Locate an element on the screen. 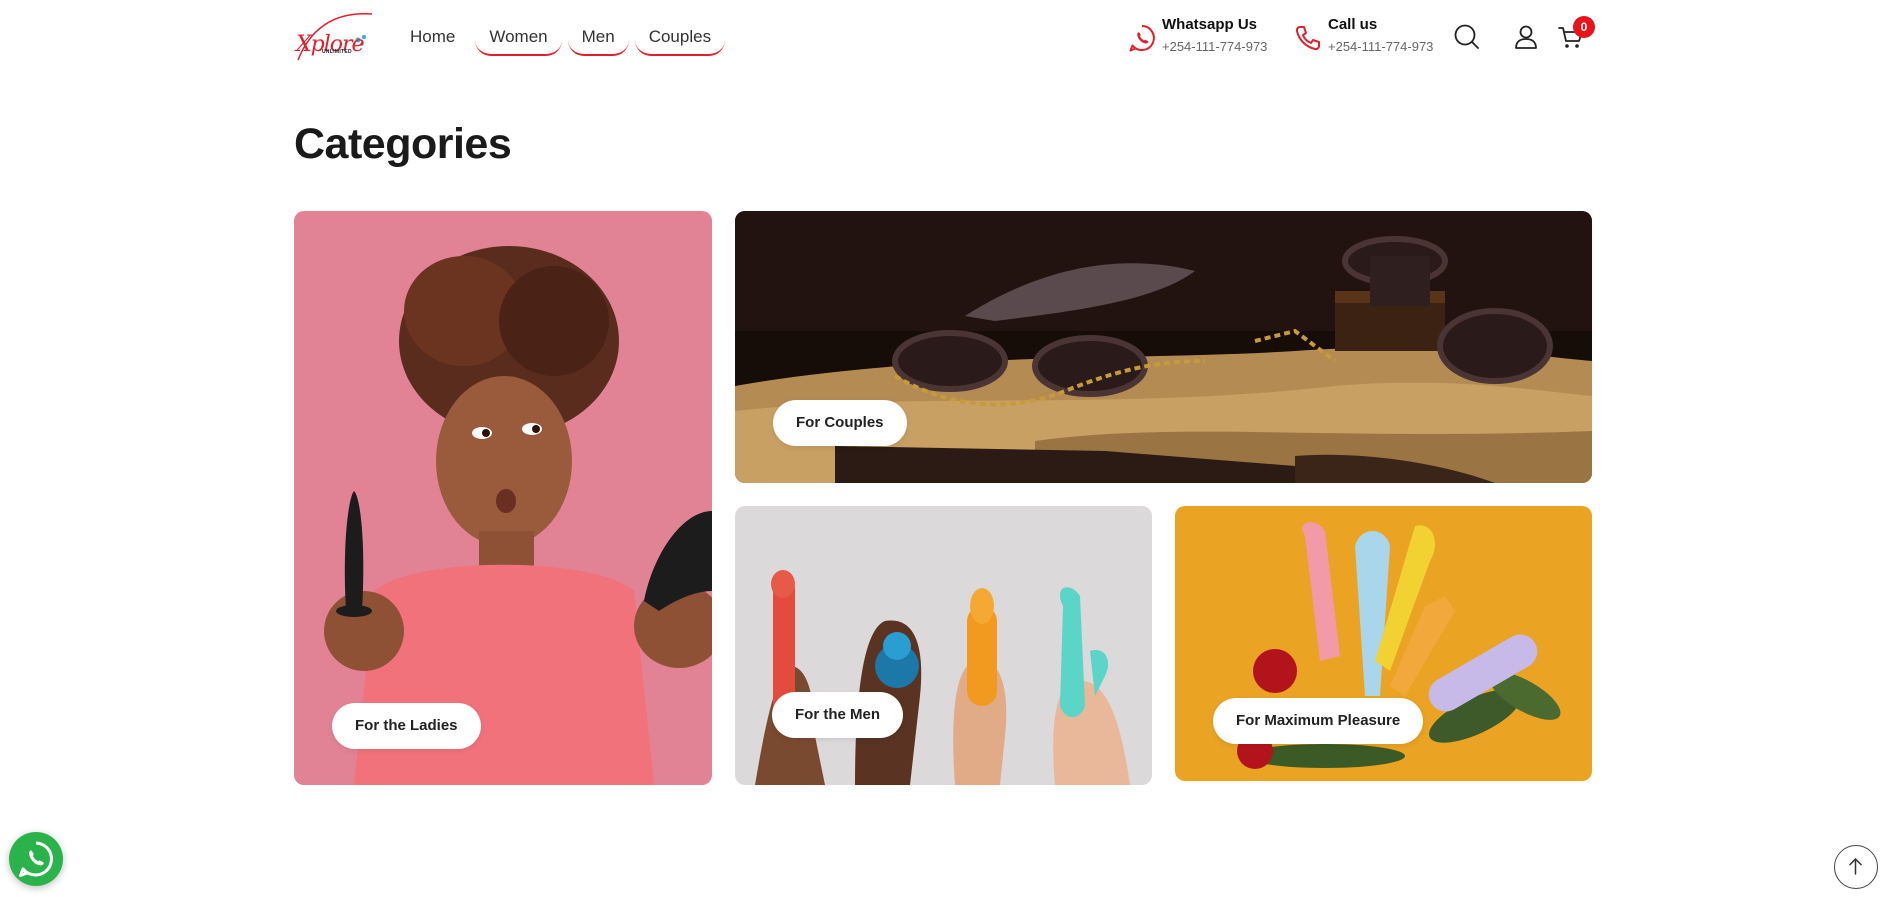 The width and height of the screenshot is (1887, 897). logo-subtext: UNLIMITED is located at coordinates (337, 52).